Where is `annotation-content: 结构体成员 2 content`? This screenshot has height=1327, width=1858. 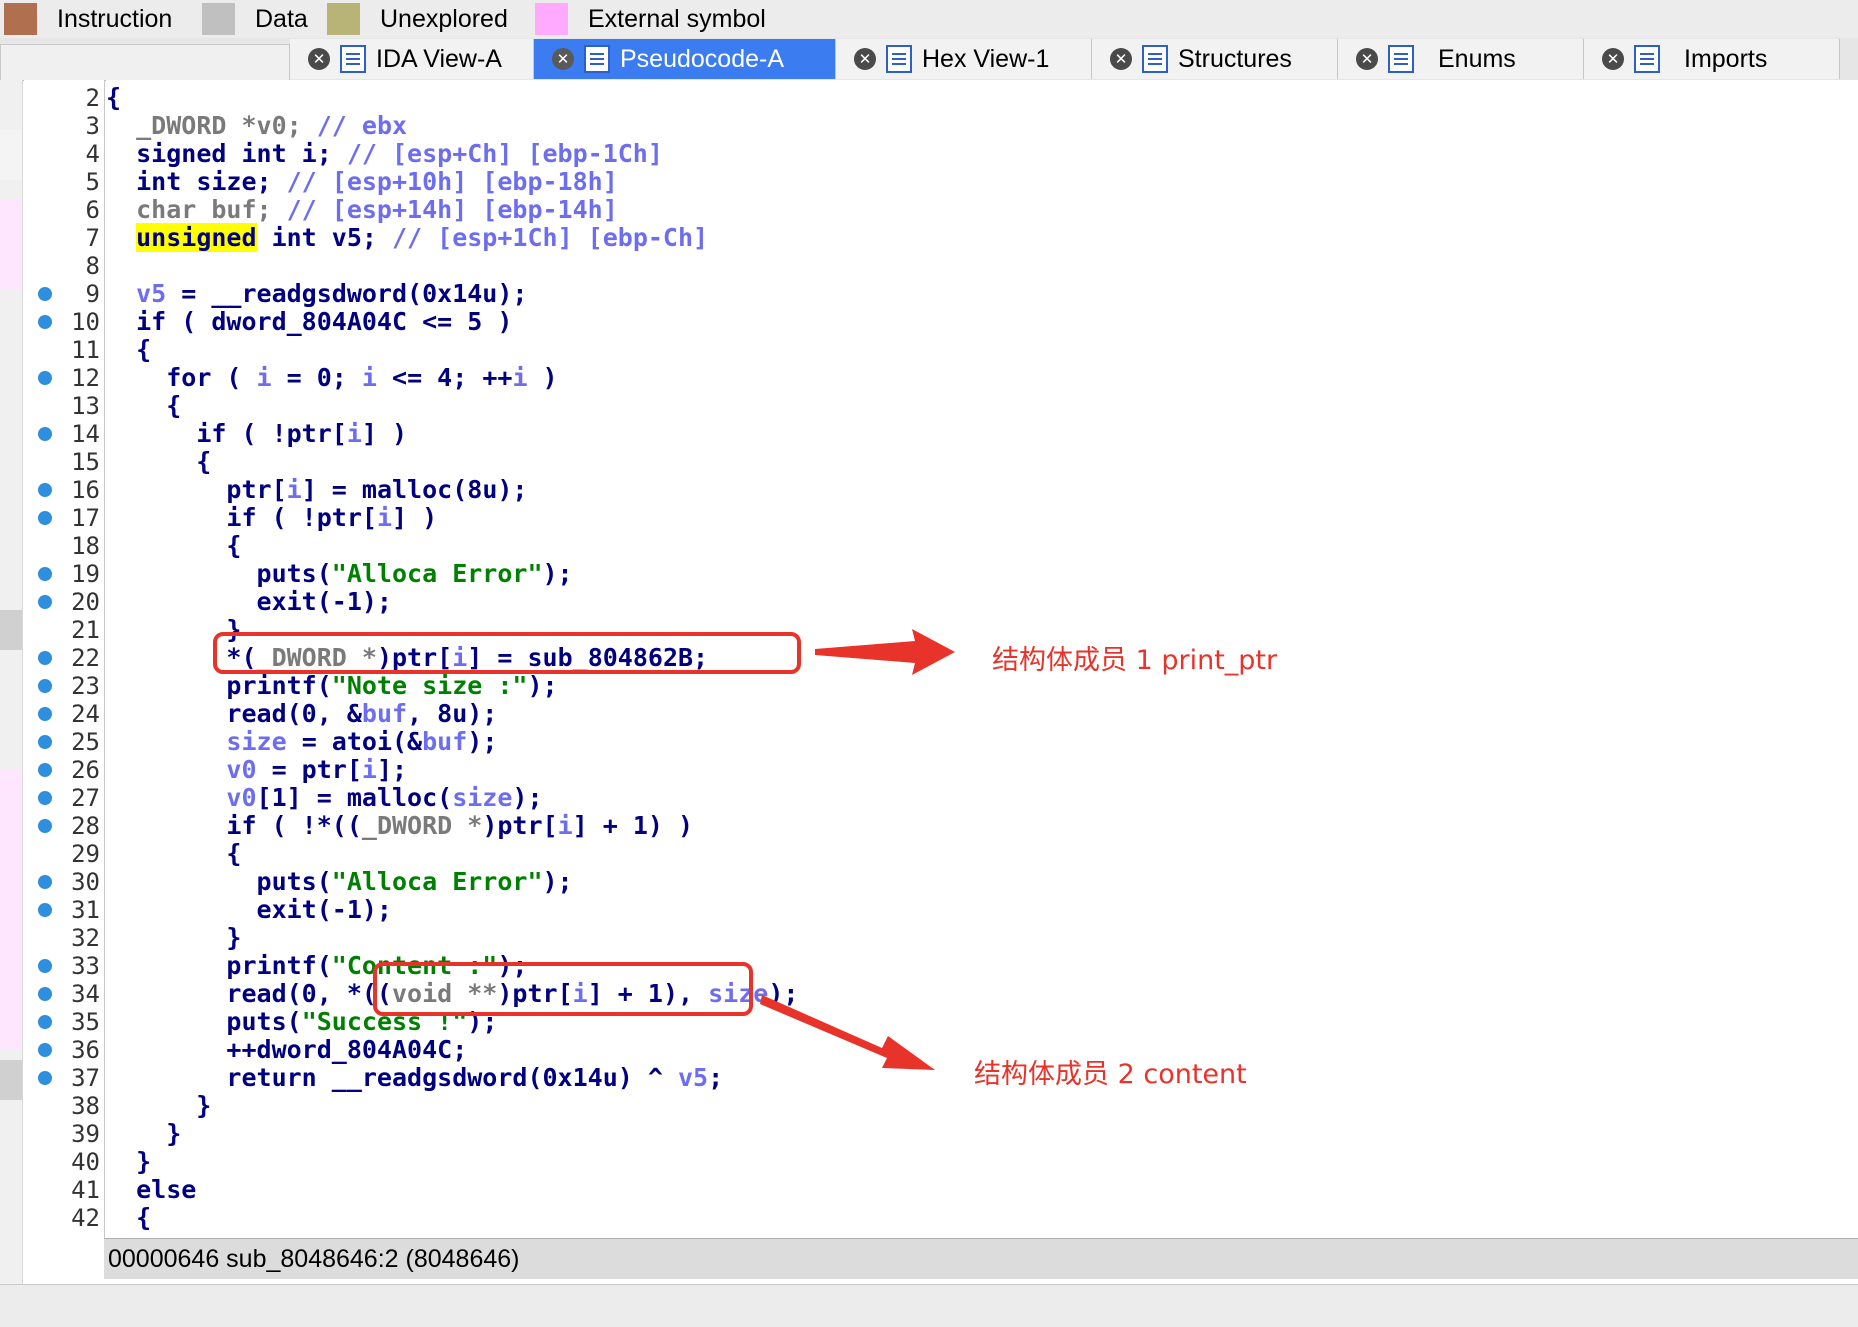
annotation-content: 结构体成员 2 content is located at coordinates (1110, 1074).